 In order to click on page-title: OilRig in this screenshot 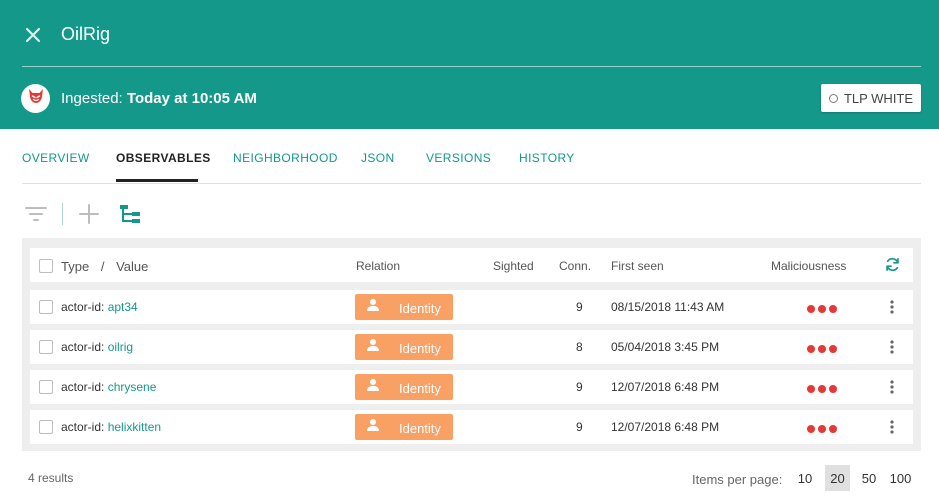, I will do `click(86, 34)`.